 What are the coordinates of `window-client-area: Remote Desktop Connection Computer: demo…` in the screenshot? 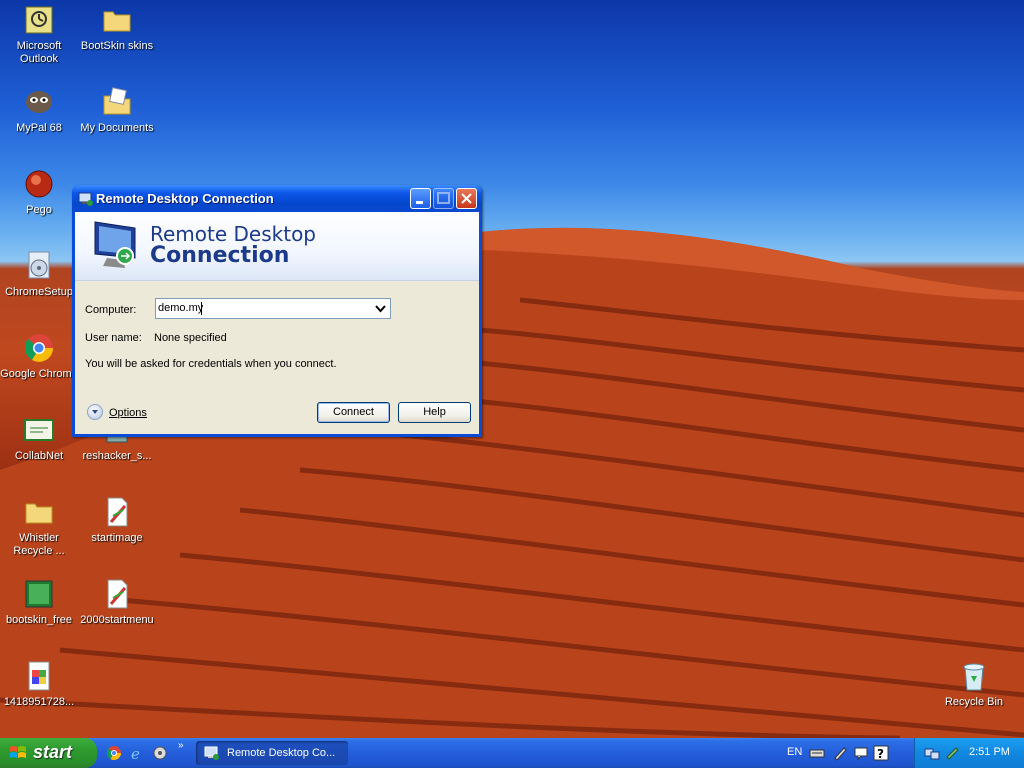 It's located at (277, 323).